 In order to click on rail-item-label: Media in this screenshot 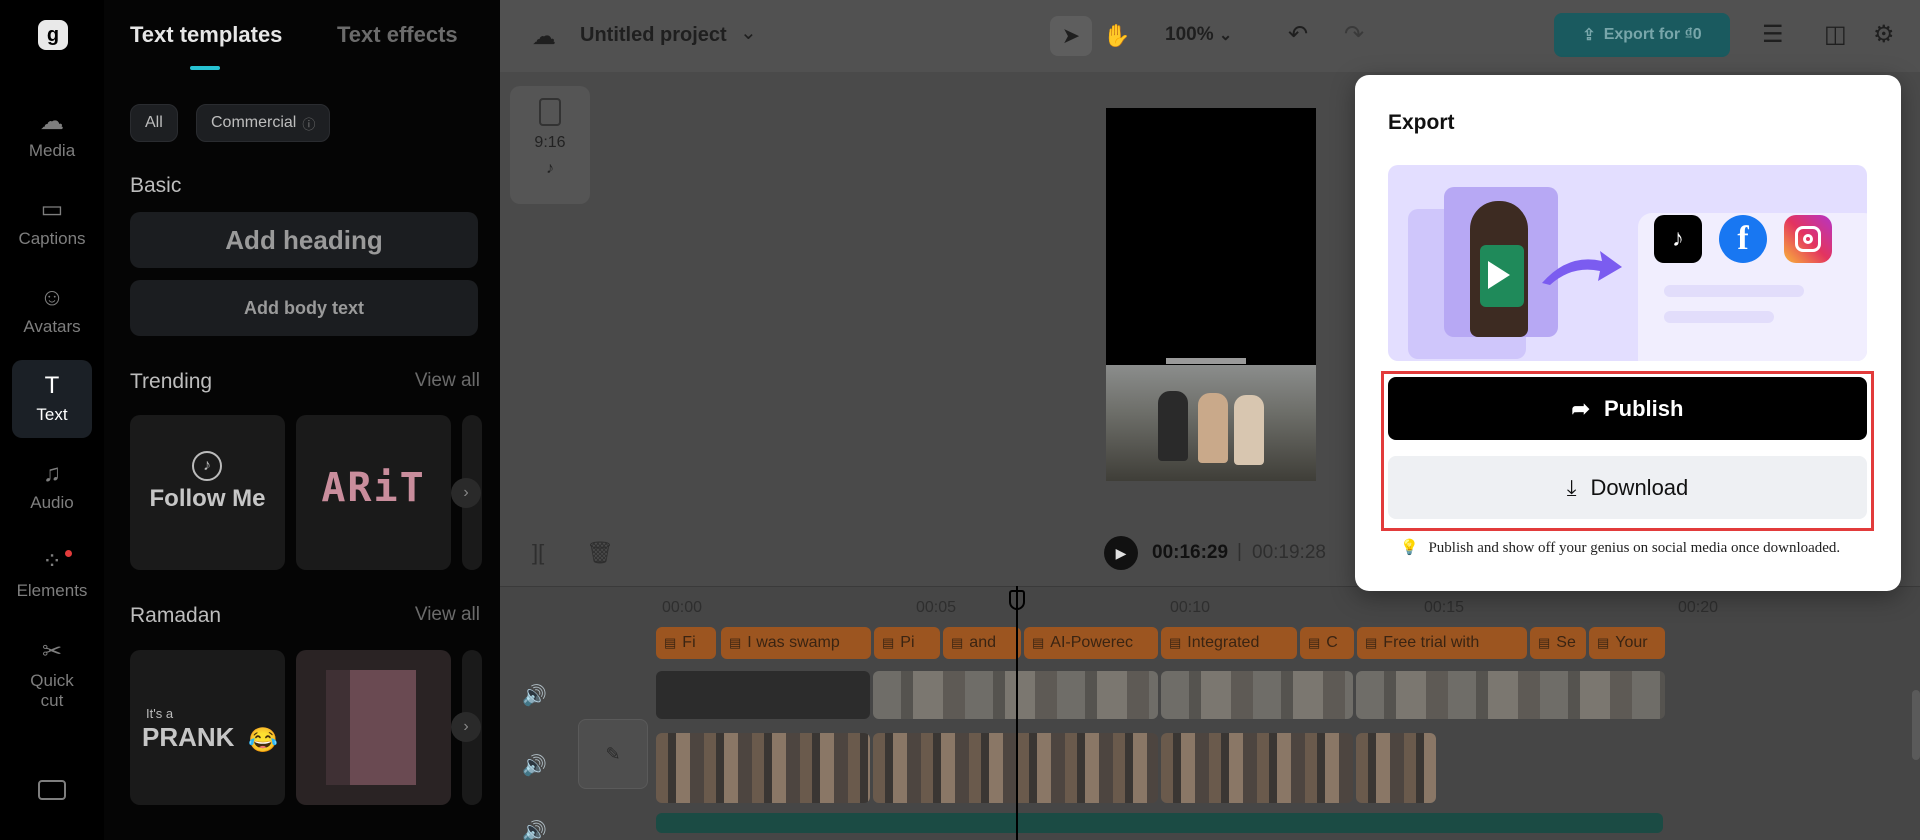, I will do `click(52, 150)`.